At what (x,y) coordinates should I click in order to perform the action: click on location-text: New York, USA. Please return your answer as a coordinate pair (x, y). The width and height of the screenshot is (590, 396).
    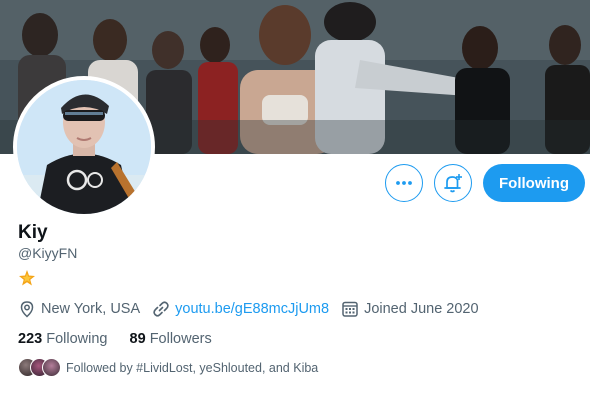
    Looking at the image, I should click on (91, 309).